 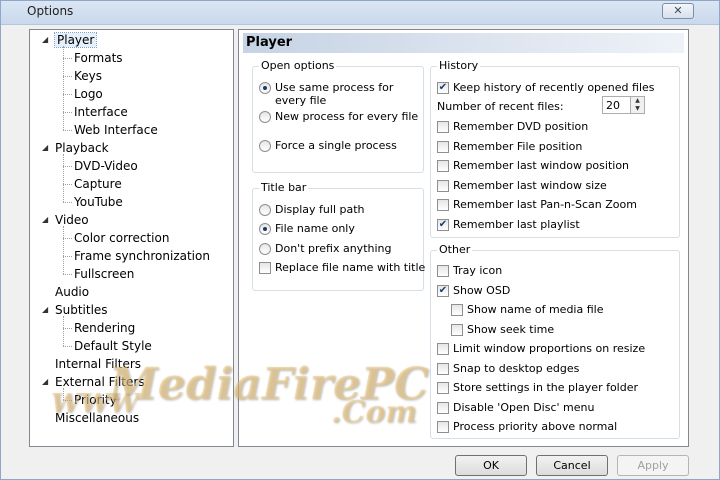 What do you see at coordinates (478, 270) in the screenshot?
I see `checkbox-label: Tray icon` at bounding box center [478, 270].